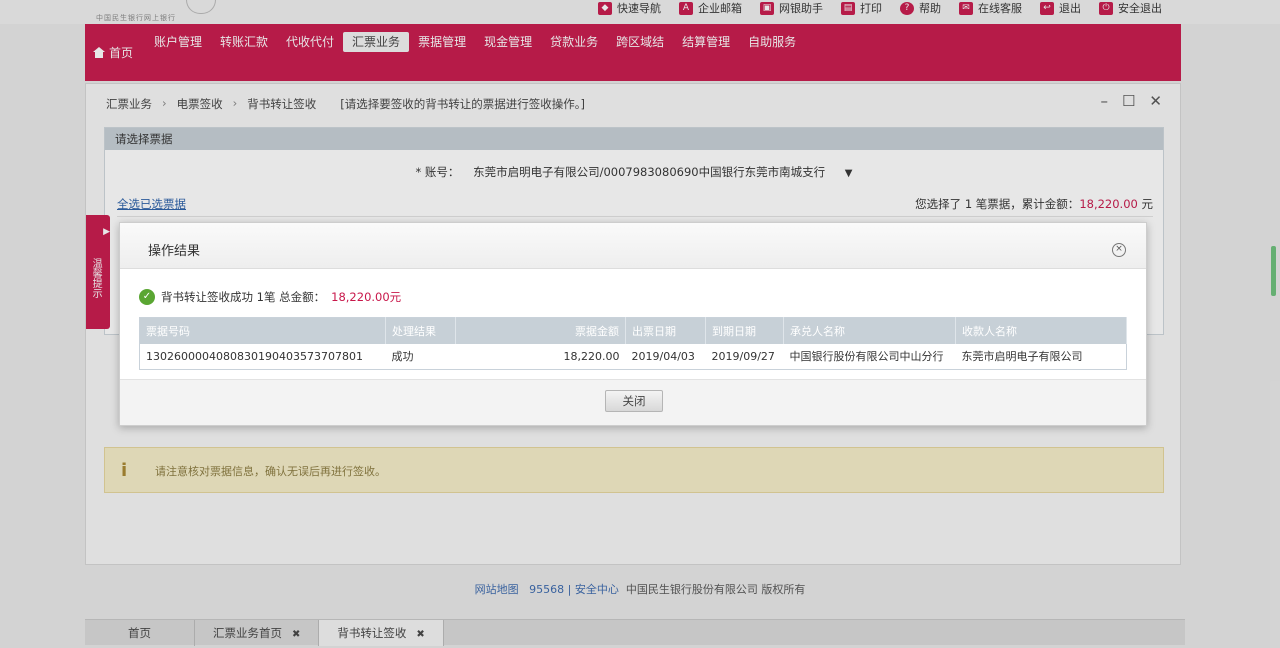 This screenshot has width=1280, height=648. I want to click on issue-date-cell: 2019/04/03, so click(665, 356).